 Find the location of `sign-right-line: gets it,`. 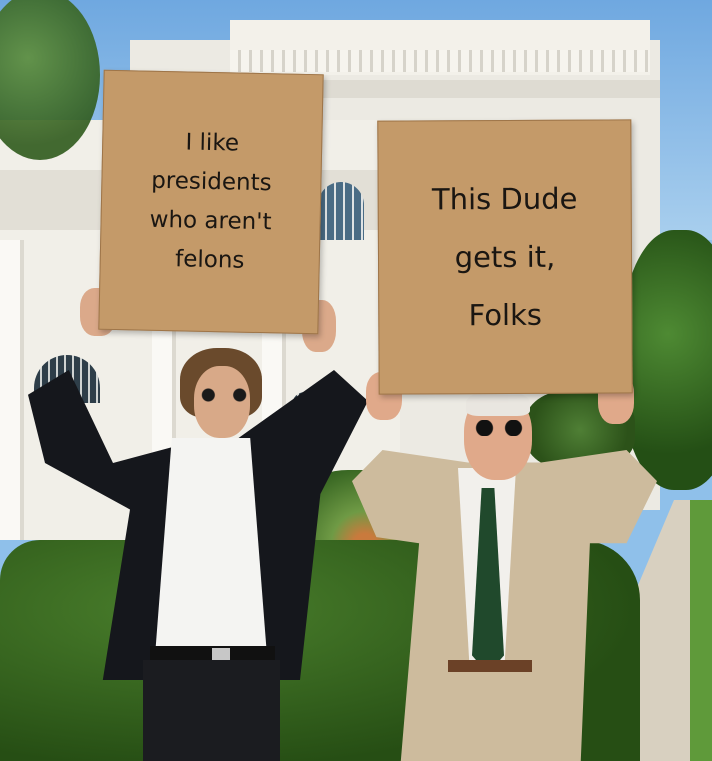

sign-right-line: gets it, is located at coordinates (505, 257).